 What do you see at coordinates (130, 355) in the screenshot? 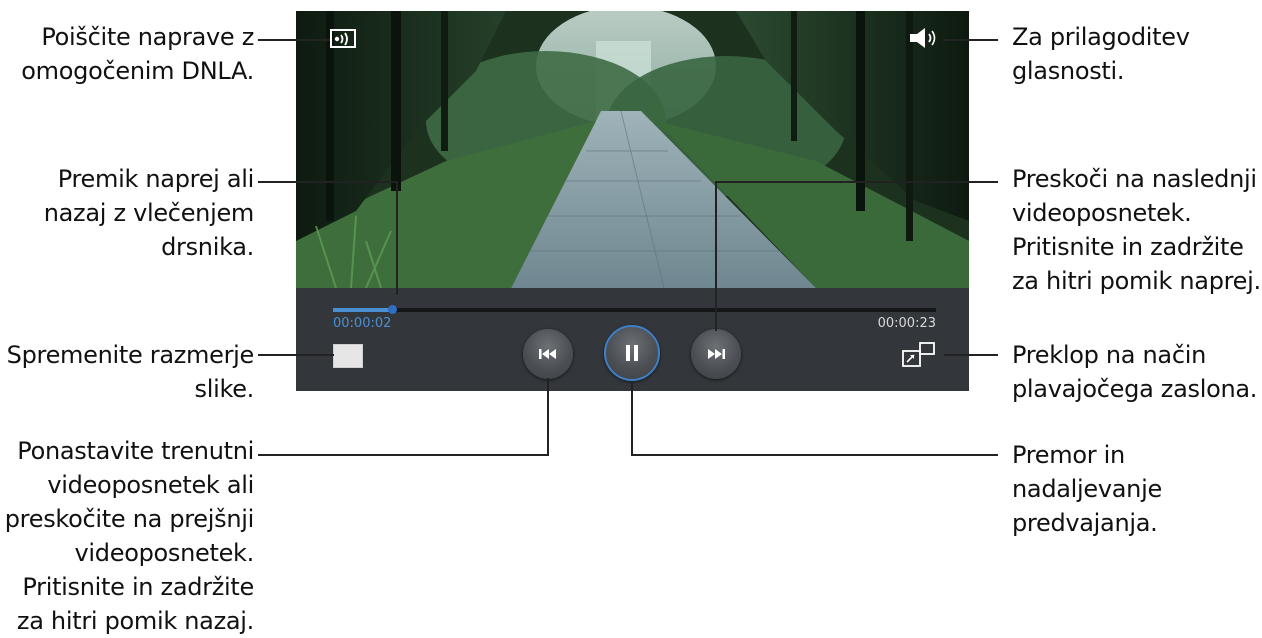
I see `annotation-line: Spremenite razmerje` at bounding box center [130, 355].